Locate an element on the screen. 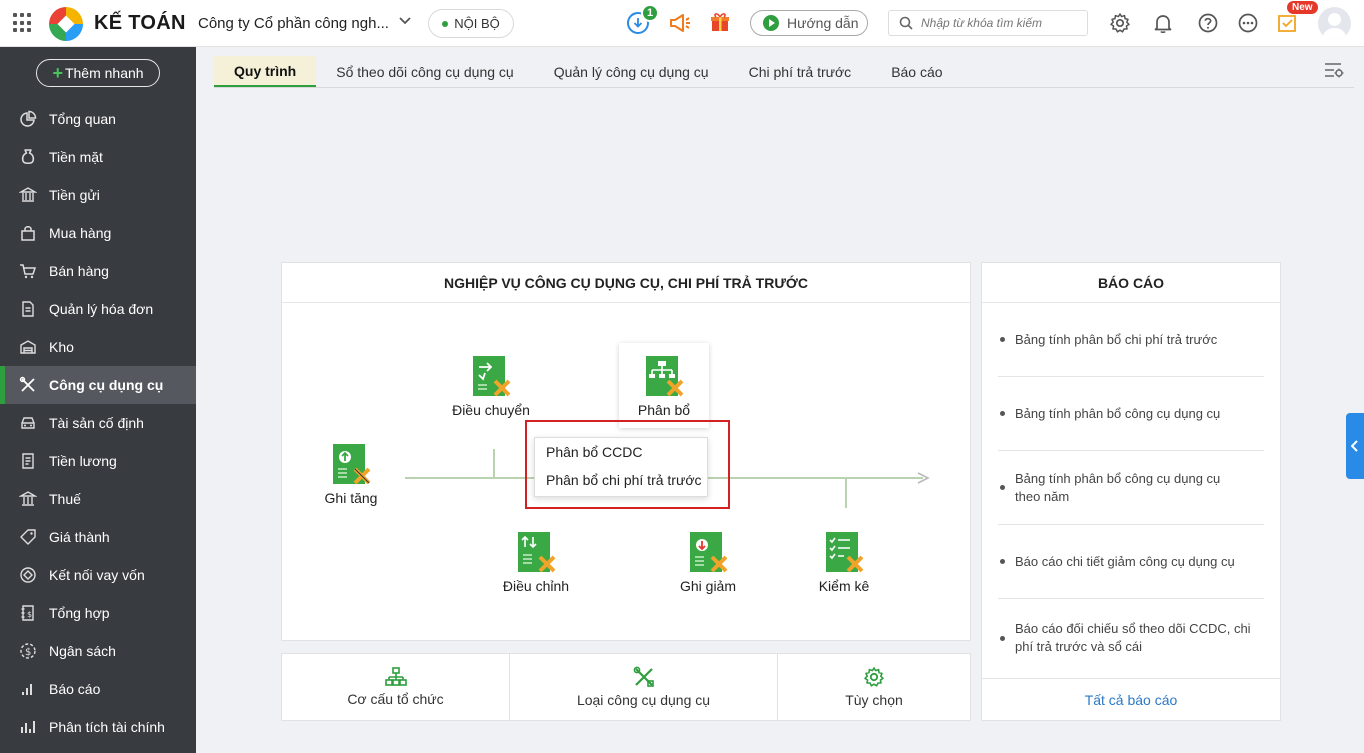  sidebar-item-general: $ Tổng hợp is located at coordinates (98, 613).